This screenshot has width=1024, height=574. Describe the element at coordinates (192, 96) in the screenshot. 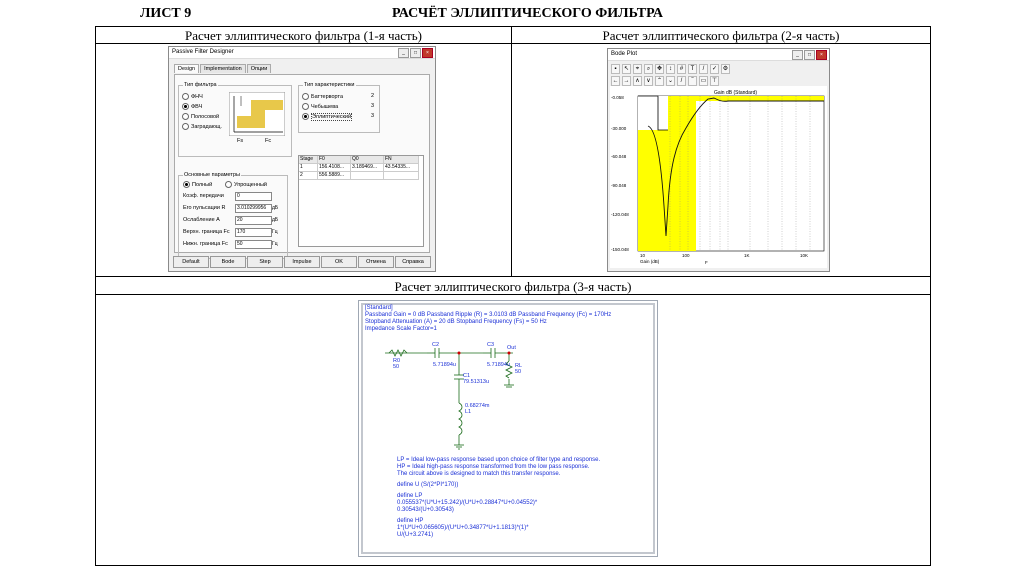

I see `radio-lowpass: ФНЧ` at that location.